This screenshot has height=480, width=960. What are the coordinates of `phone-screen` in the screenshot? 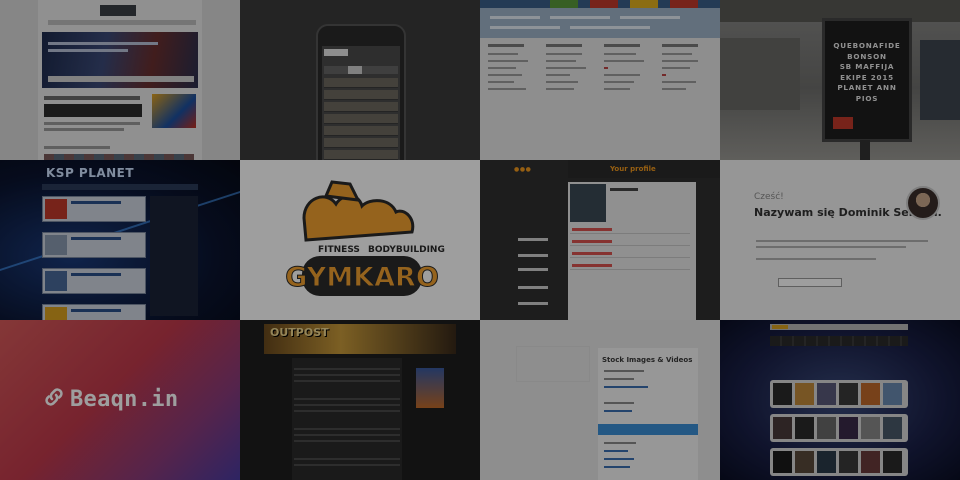 It's located at (361, 103).